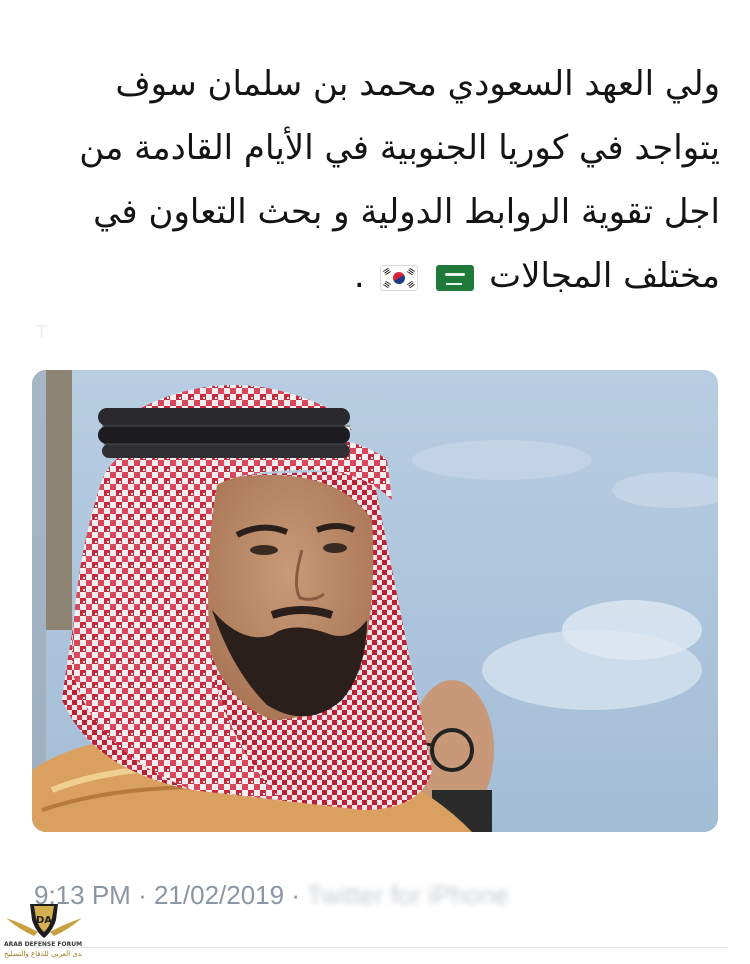 The image size is (750, 964). I want to click on tweet-line-4: مختلف المجالات ., so click(375, 276).